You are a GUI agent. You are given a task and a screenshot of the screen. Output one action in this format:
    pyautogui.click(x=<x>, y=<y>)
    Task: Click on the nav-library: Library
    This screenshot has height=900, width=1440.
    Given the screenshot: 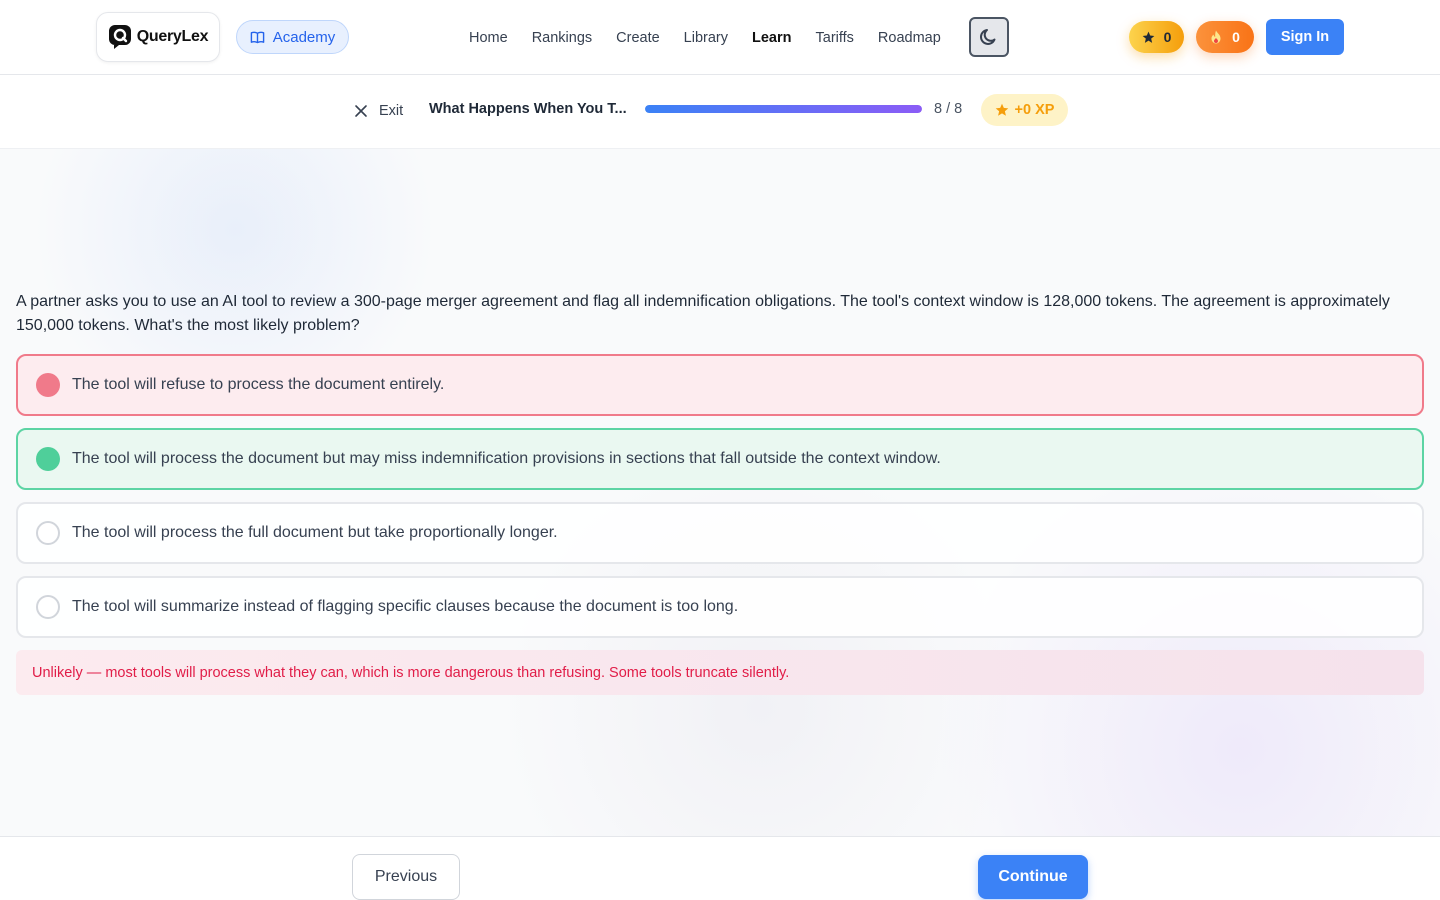 What is the action you would take?
    pyautogui.click(x=706, y=38)
    